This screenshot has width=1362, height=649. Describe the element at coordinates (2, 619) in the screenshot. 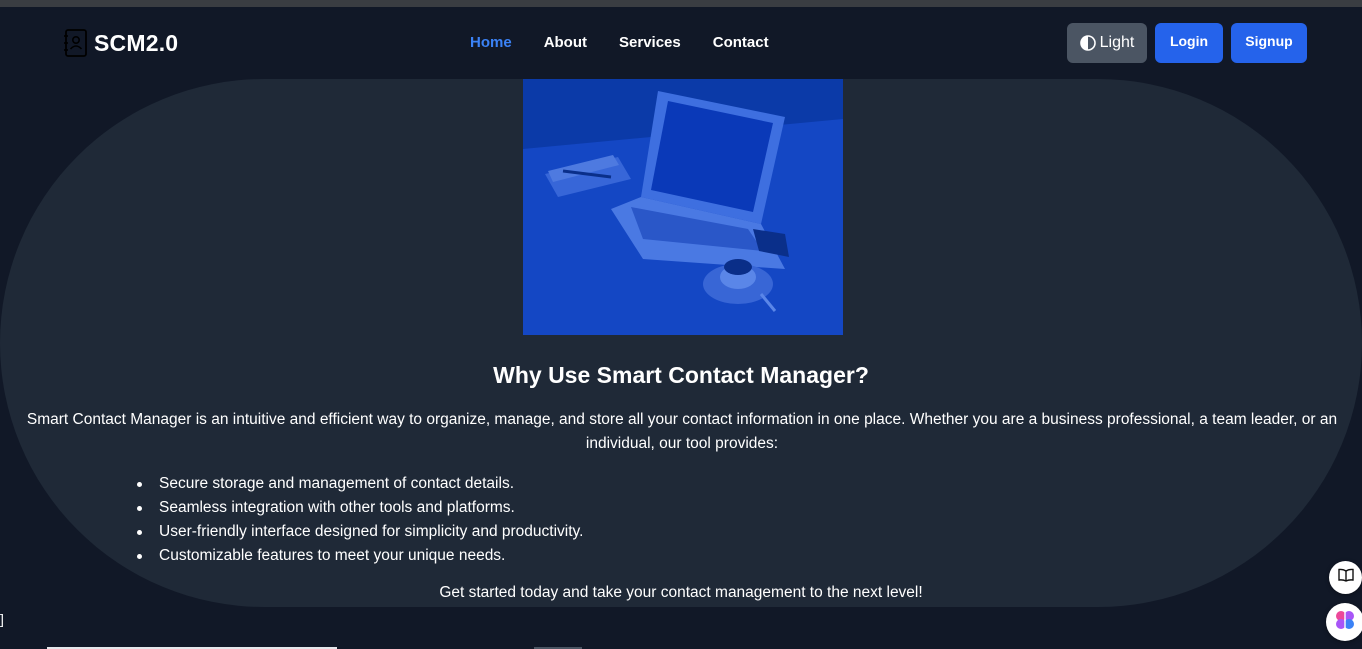

I see `stray-text: ]` at that location.